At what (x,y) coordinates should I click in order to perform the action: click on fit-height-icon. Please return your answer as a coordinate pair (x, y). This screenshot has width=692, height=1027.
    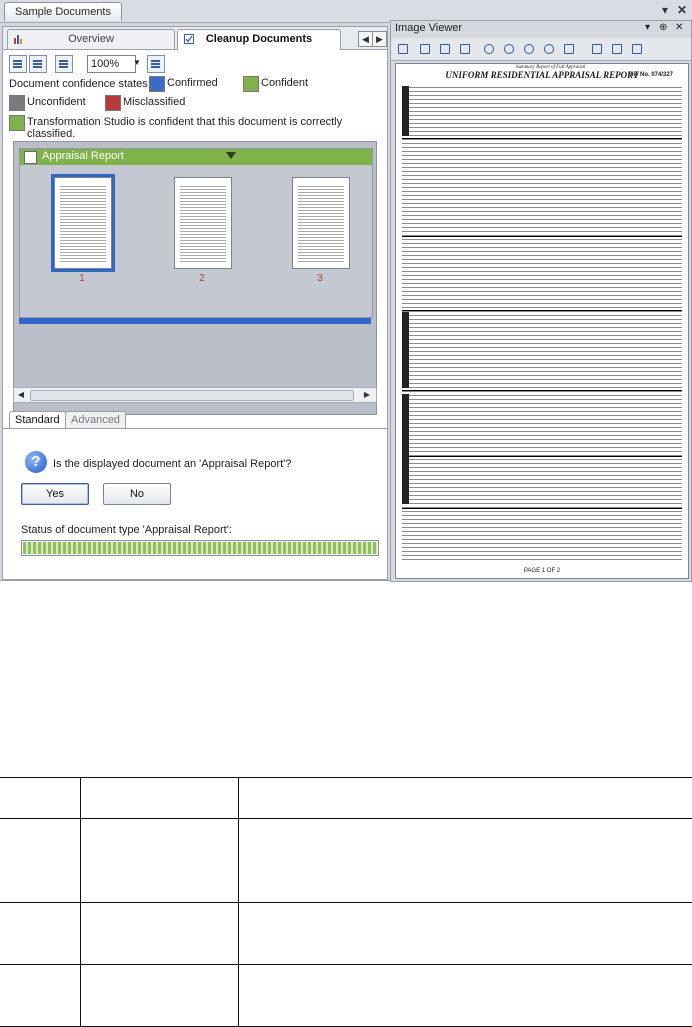
    Looking at the image, I should click on (424, 48).